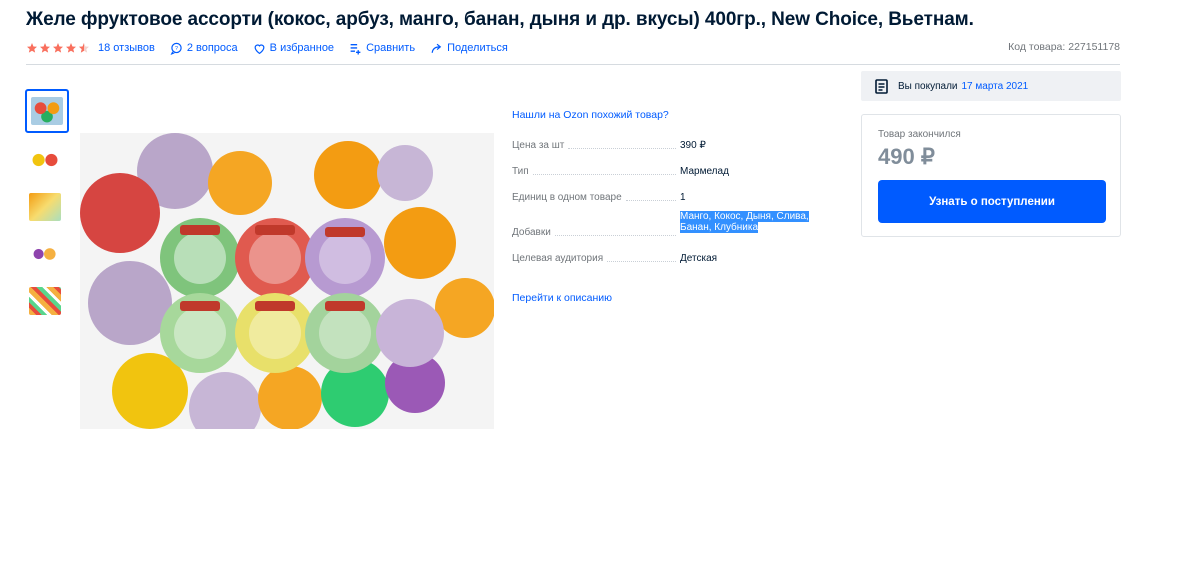 The width and height of the screenshot is (1200, 567). I want to click on out-of-stock-status: Товар закончился, so click(919, 134).